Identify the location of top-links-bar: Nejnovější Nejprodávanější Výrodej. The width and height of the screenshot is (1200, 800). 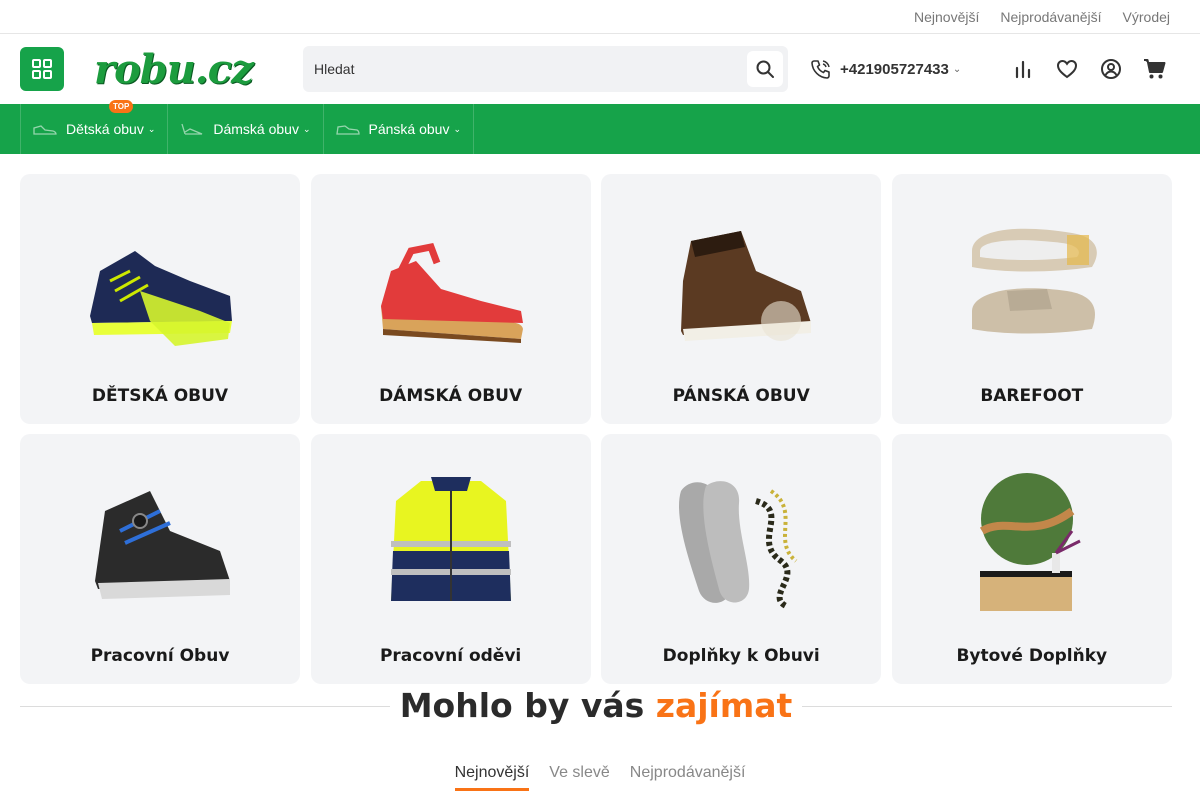
(600, 17).